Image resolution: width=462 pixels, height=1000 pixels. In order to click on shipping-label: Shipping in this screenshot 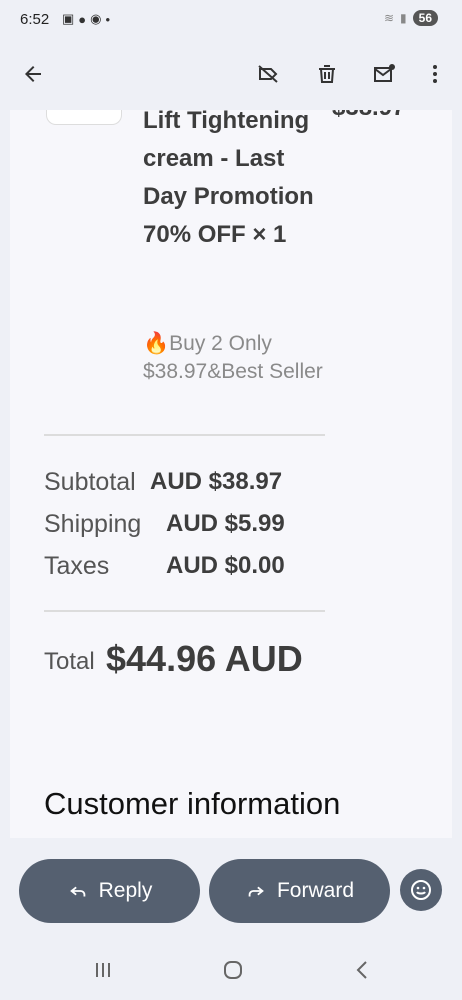, I will do `click(93, 524)`.